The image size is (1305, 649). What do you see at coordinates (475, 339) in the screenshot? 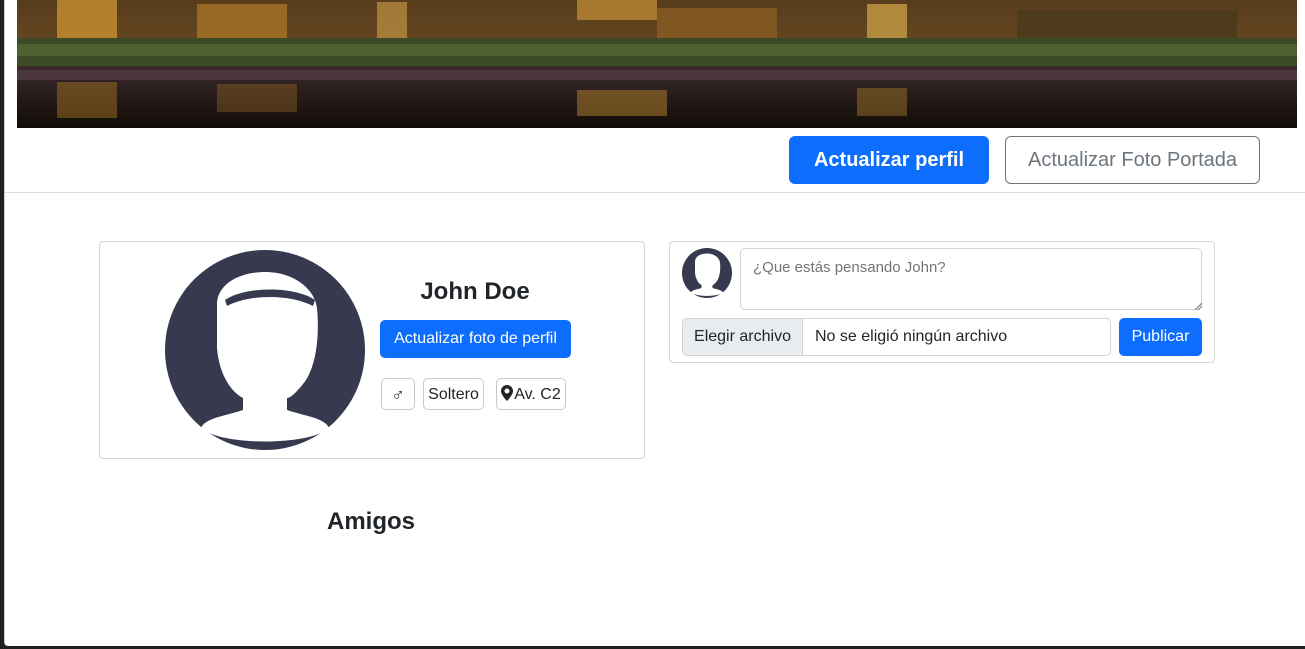
I see `update-profile-photo-button: Actualizar foto de perfil` at bounding box center [475, 339].